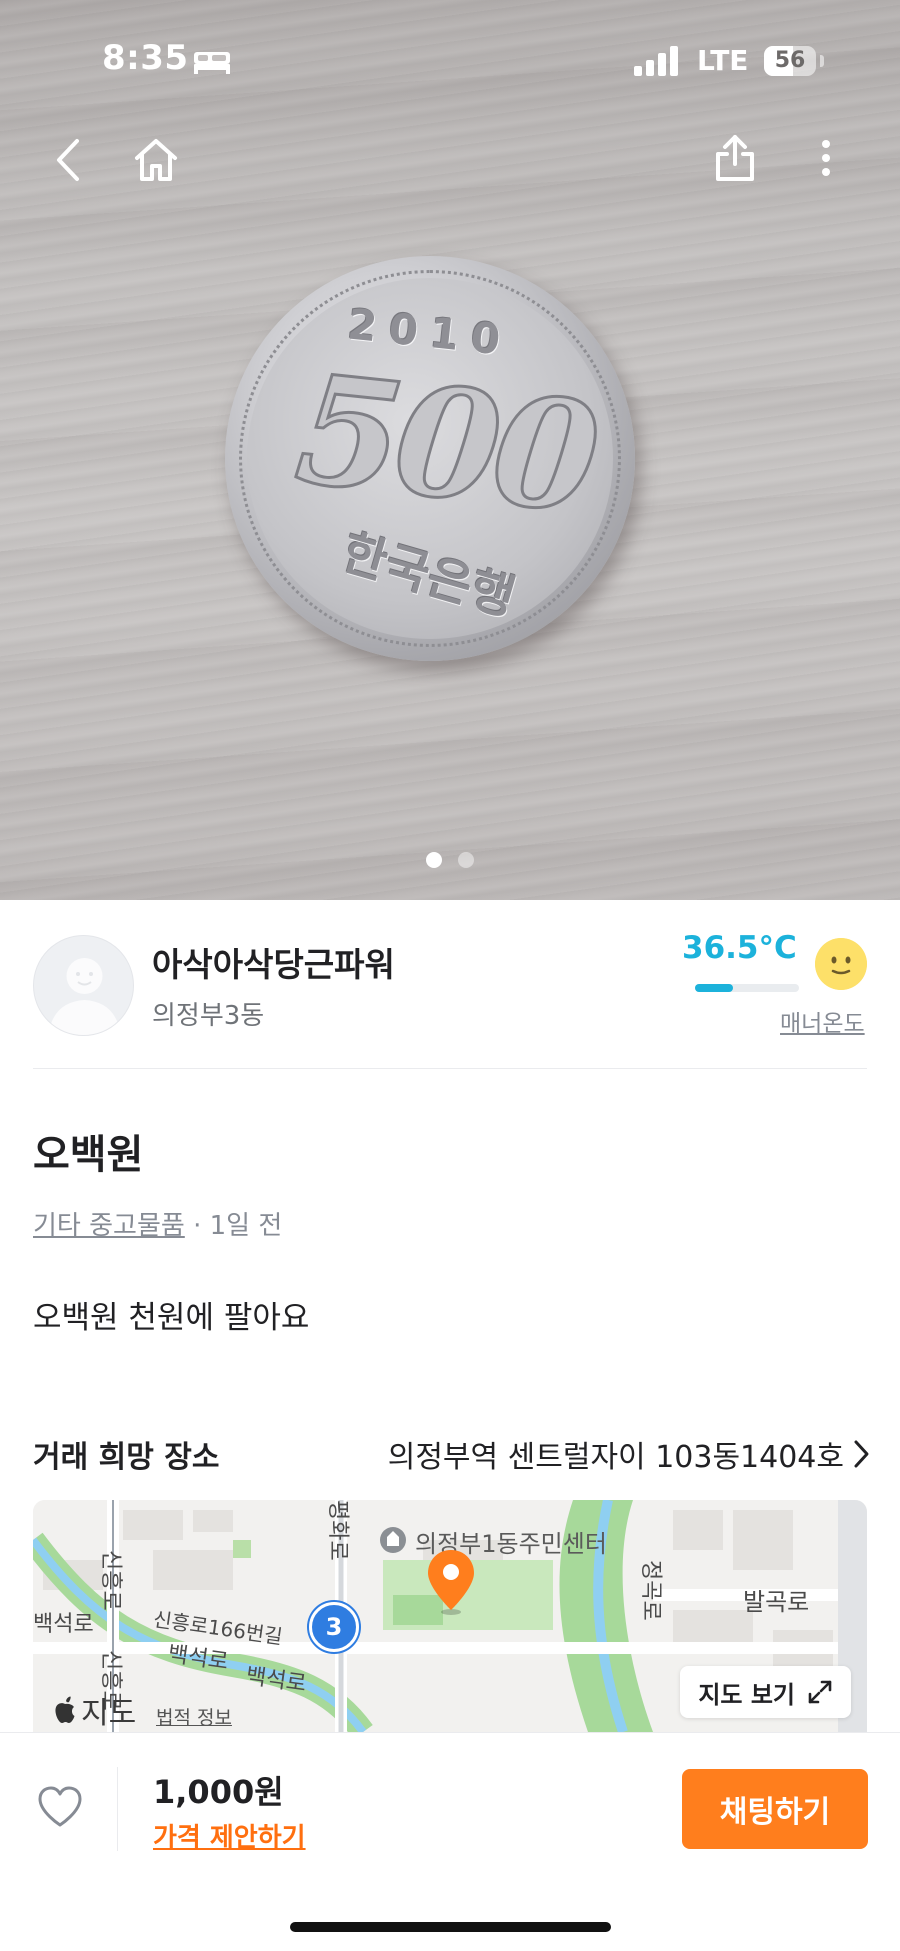  I want to click on manner-temperature-bar, so click(747, 988).